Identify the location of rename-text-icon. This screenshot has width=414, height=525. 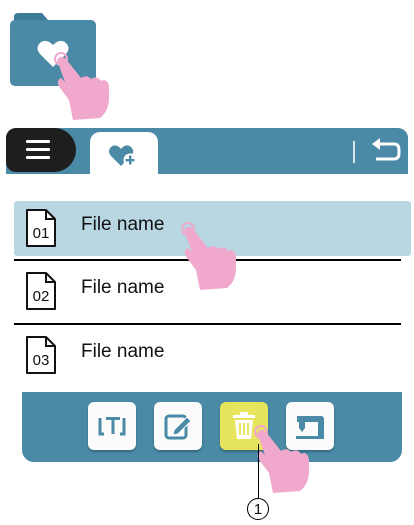
(112, 426).